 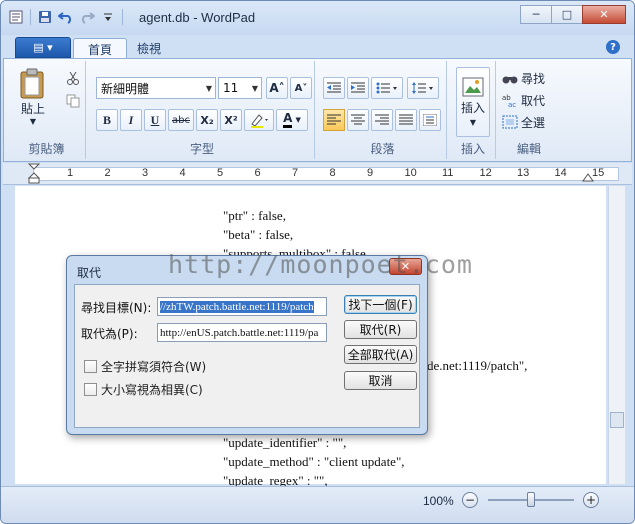 I want to click on align-left-icon, so click(x=334, y=120).